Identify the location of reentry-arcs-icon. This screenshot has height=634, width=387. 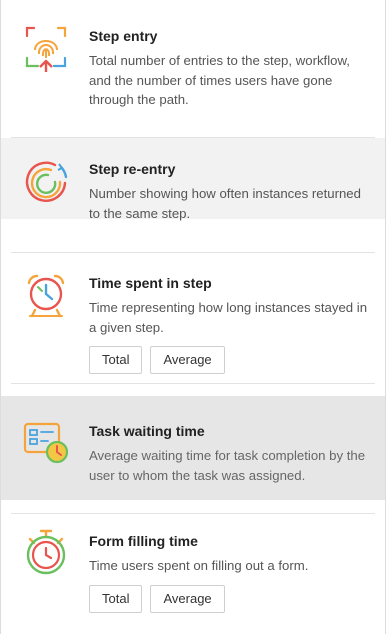
(46, 180).